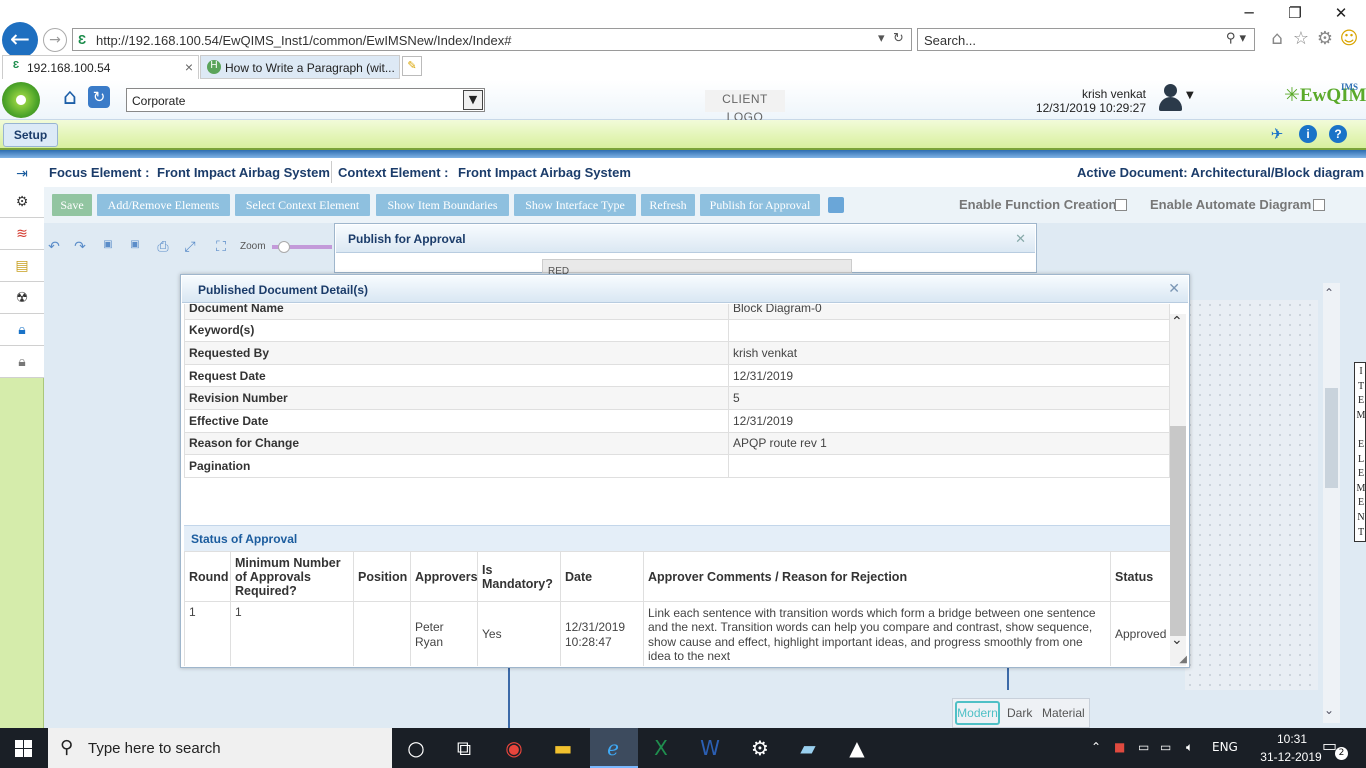 The width and height of the screenshot is (1366, 768). Describe the element at coordinates (1019, 713) in the screenshot. I see `theme-dark-option: Dark` at that location.